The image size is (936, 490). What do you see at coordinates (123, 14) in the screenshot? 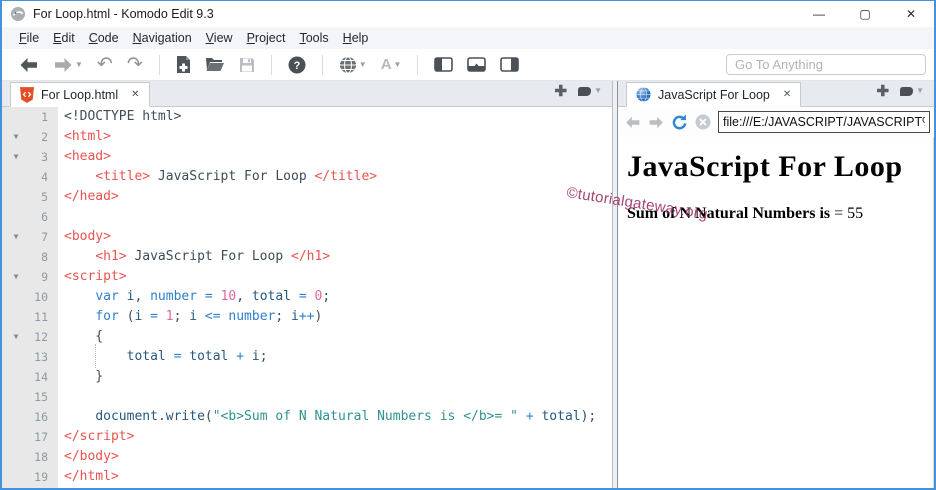
I see `window-title: For Loop.html - Komodo Edit 9.3` at bounding box center [123, 14].